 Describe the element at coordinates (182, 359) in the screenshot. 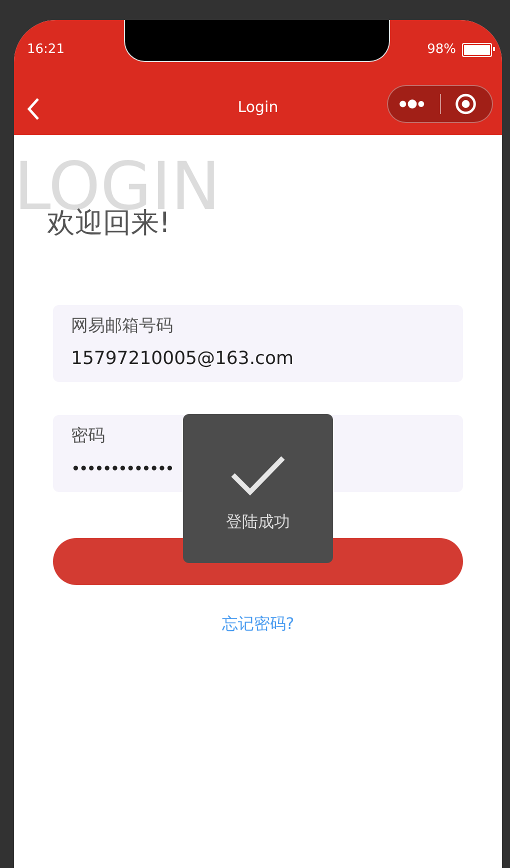

I see `field-value: 15797210005@163.com` at that location.